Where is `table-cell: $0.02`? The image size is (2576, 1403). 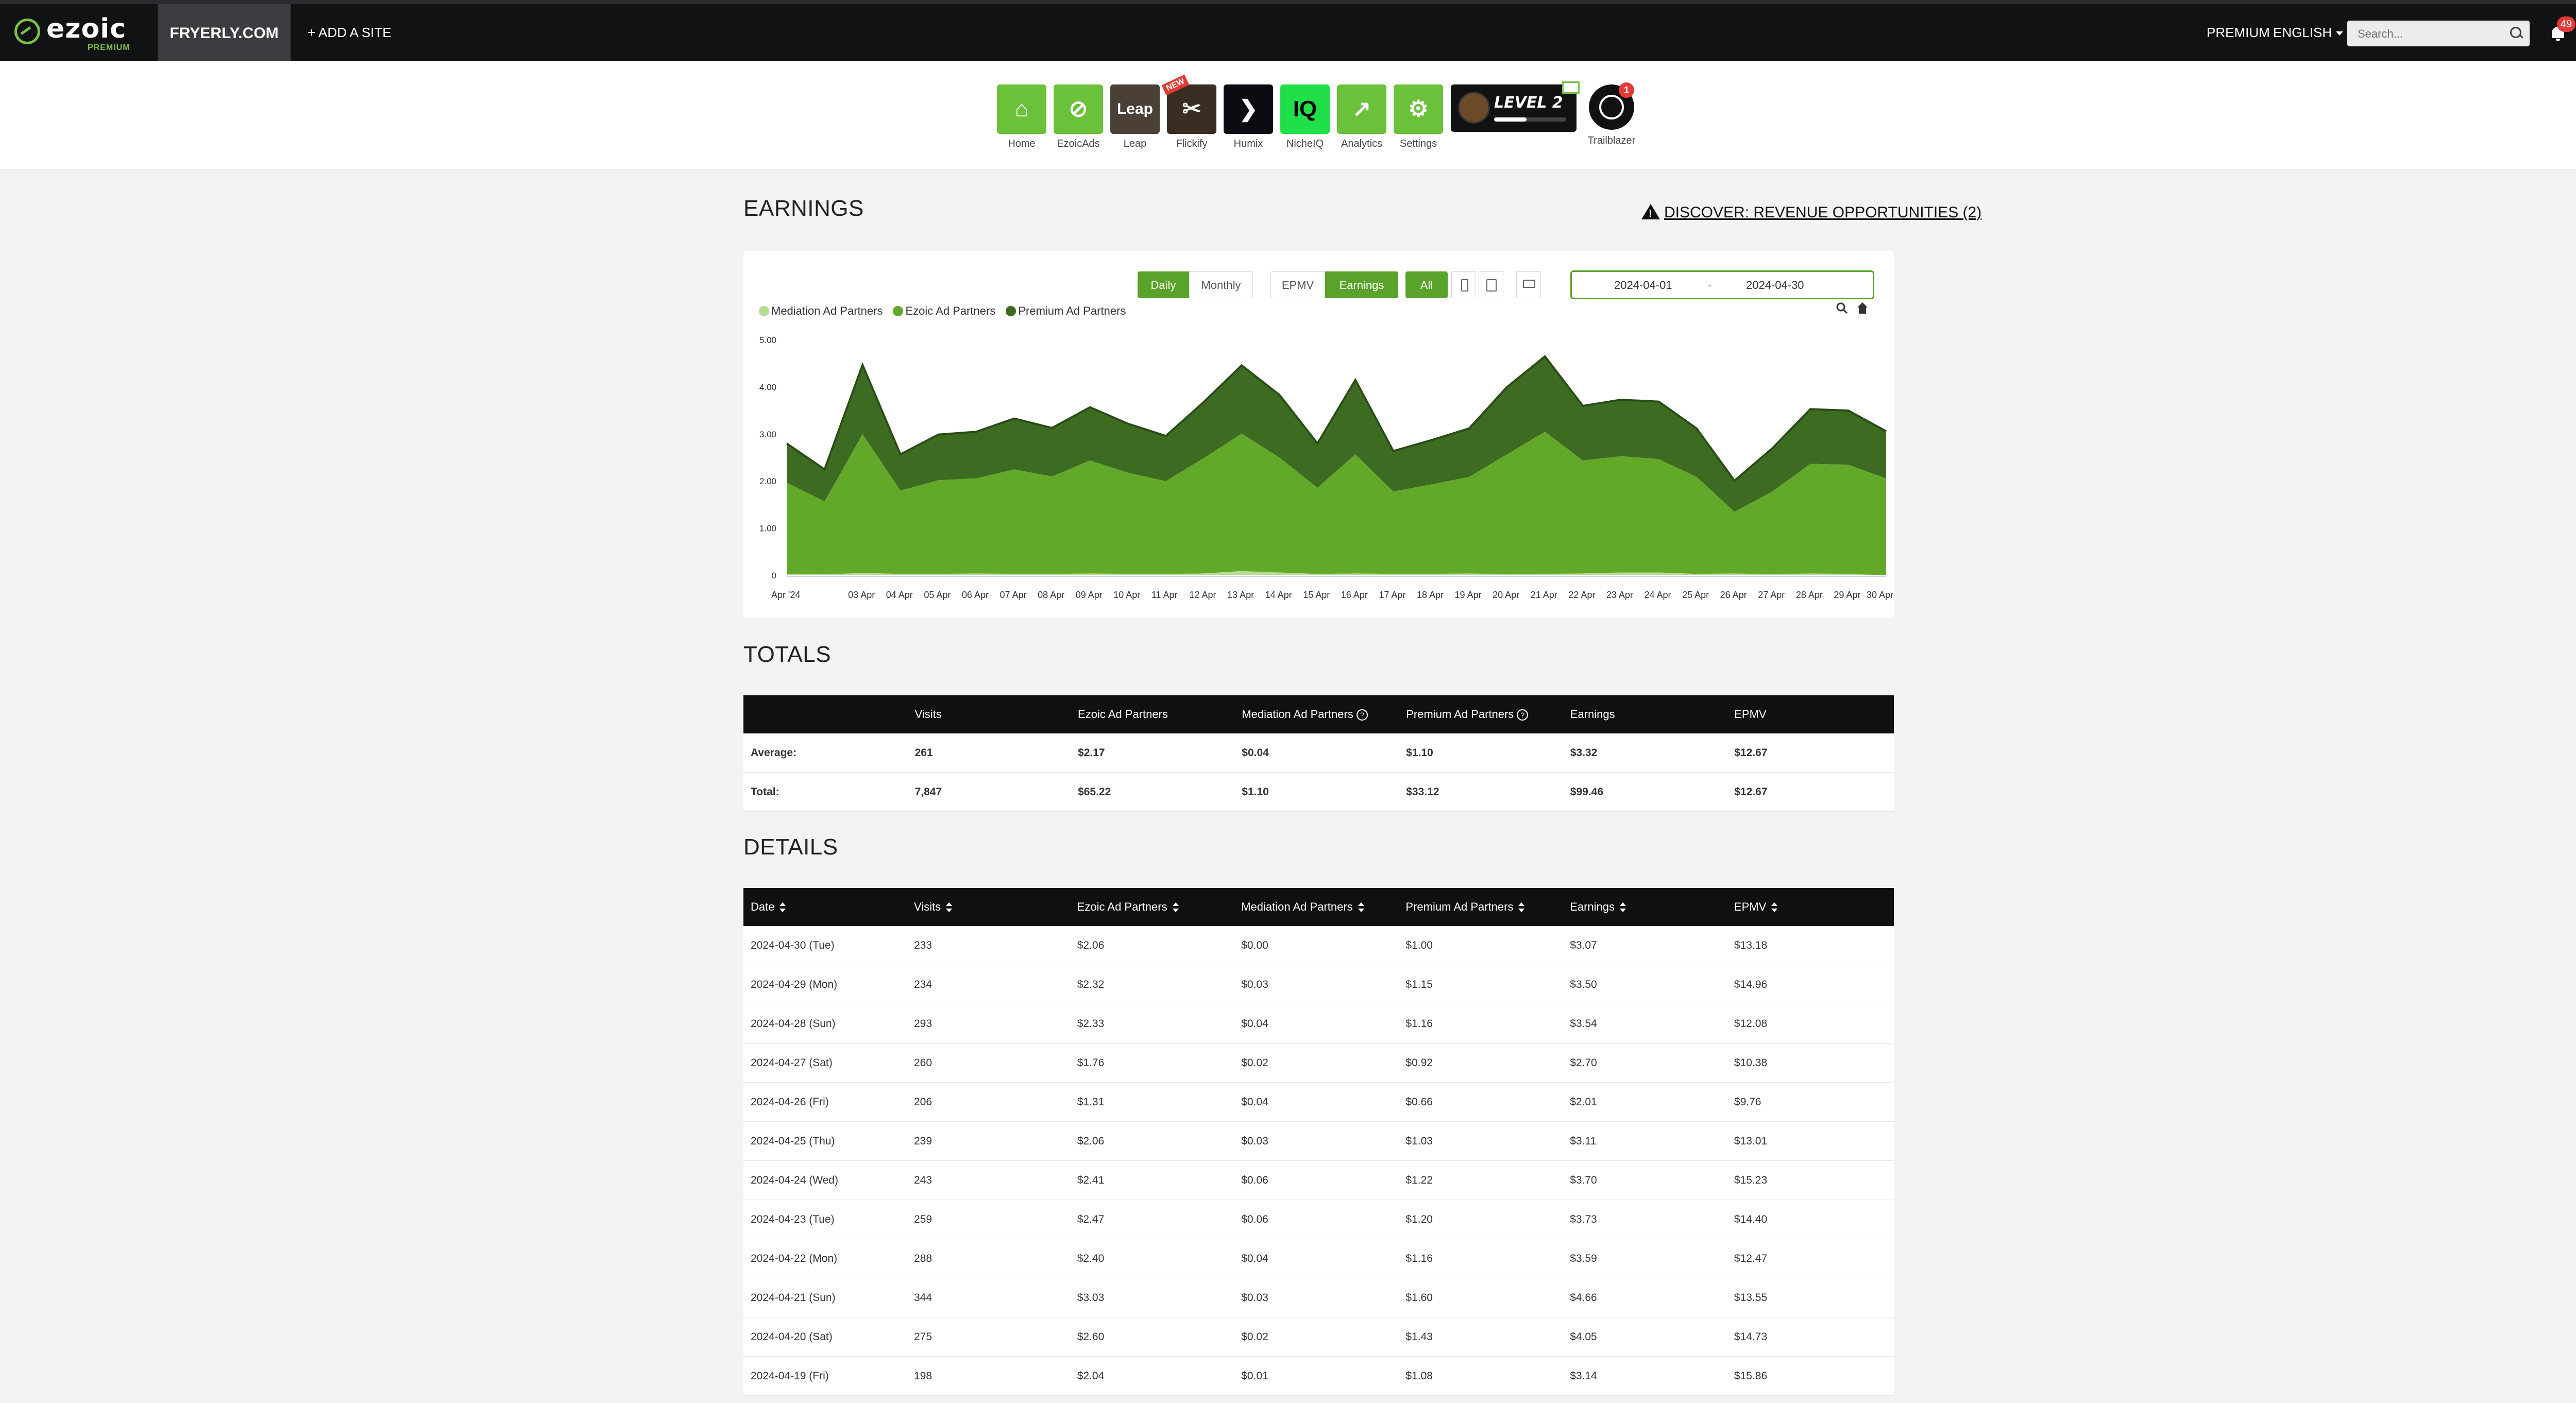
table-cell: $0.02 is located at coordinates (1316, 1337).